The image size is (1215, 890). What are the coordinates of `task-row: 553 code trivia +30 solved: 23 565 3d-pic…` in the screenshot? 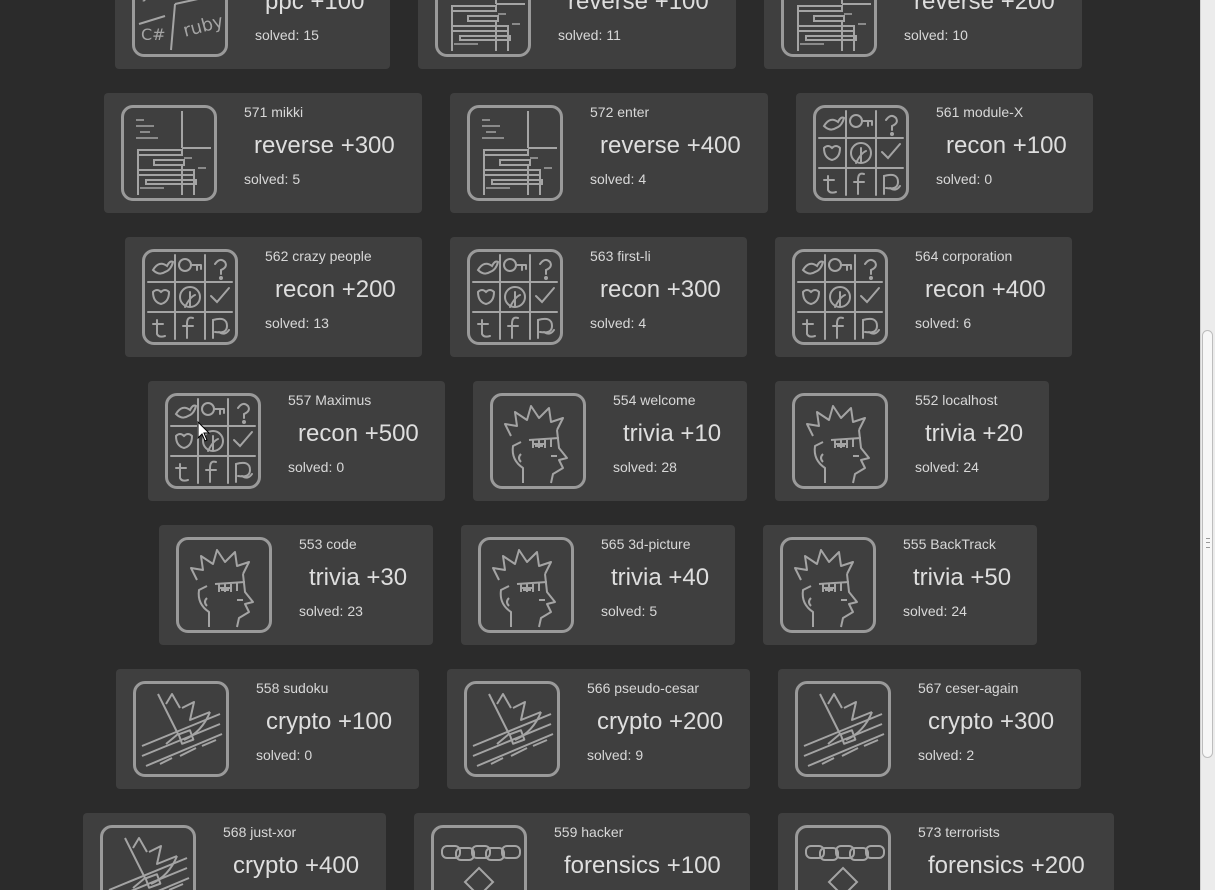 It's located at (600, 585).